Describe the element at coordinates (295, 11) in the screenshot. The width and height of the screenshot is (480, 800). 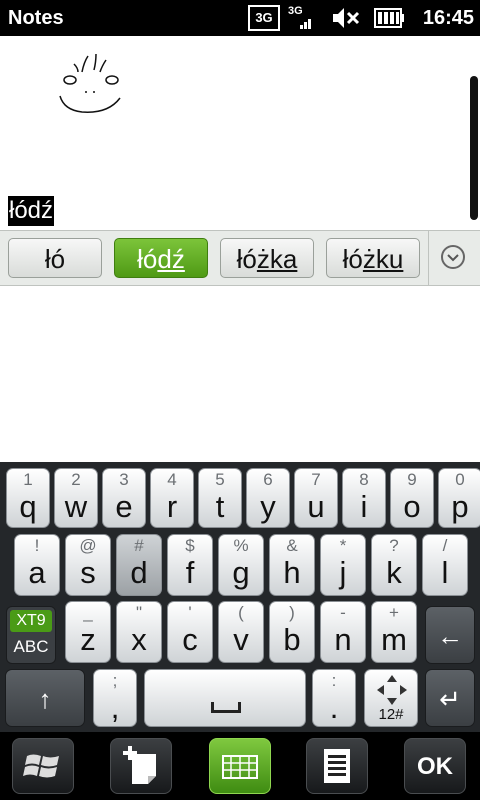
I see `signal-3g-label: 3G` at that location.